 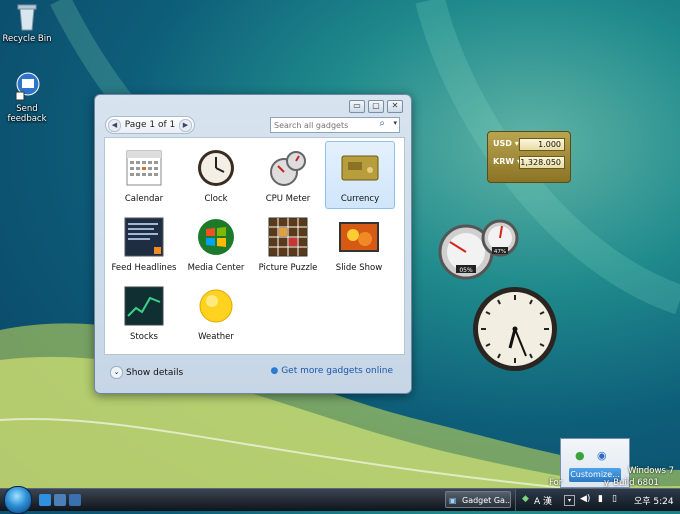 What do you see at coordinates (274, 371) in the screenshot?
I see `globe-icon: ●` at bounding box center [274, 371].